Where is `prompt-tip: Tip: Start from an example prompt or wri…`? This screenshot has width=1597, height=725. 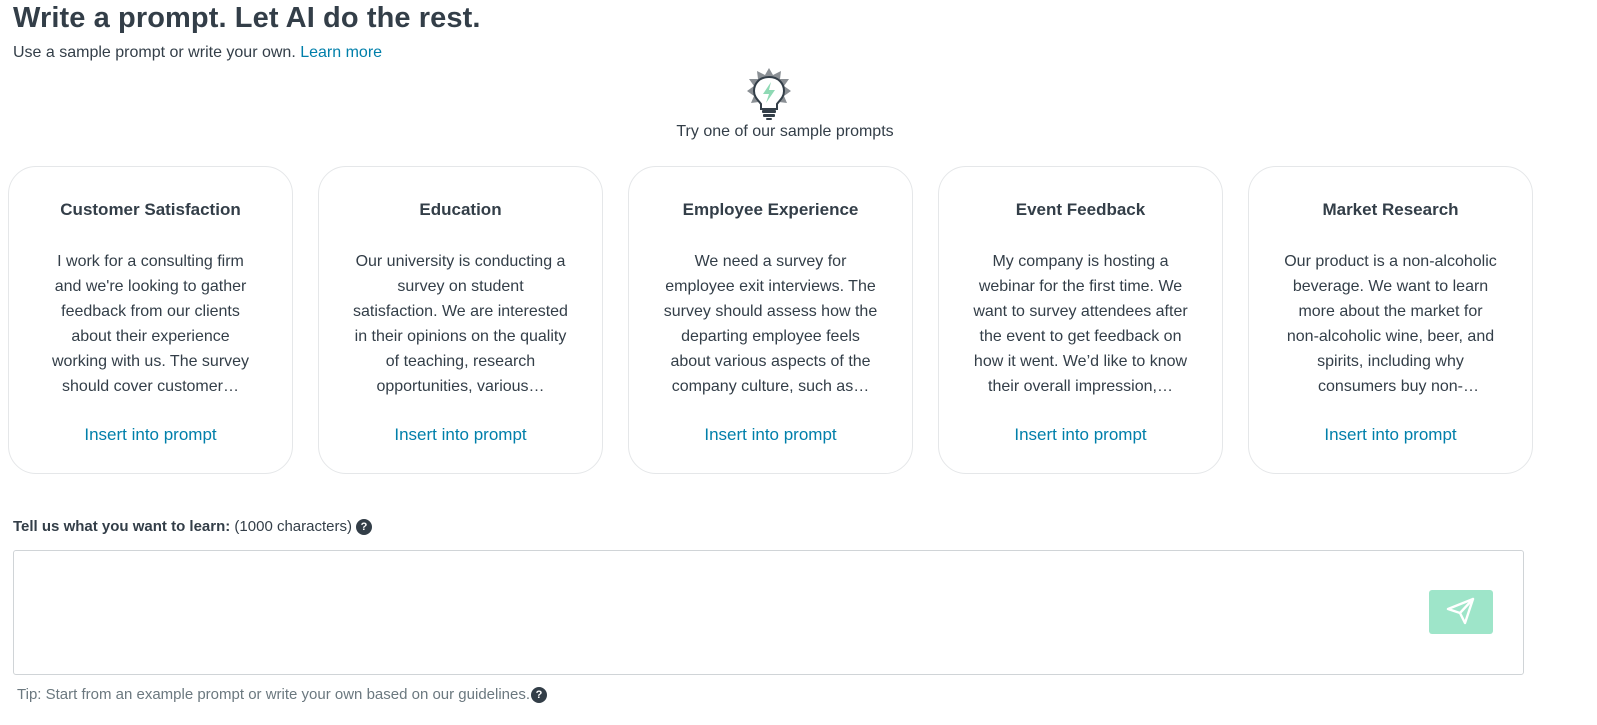 prompt-tip: Tip: Start from an example prompt or wri… is located at coordinates (282, 694).